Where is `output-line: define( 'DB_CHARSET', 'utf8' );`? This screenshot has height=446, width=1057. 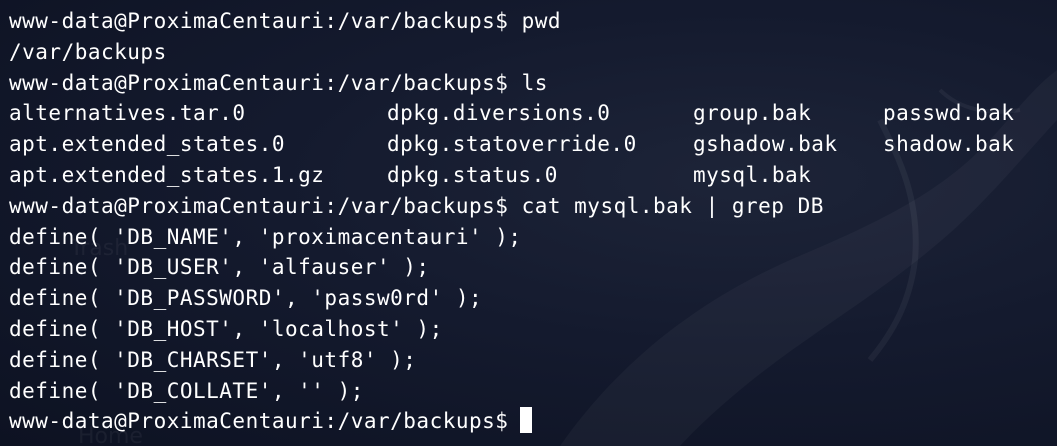 output-line: define( 'DB_CHARSET', 'utf8' ); is located at coordinates (213, 359).